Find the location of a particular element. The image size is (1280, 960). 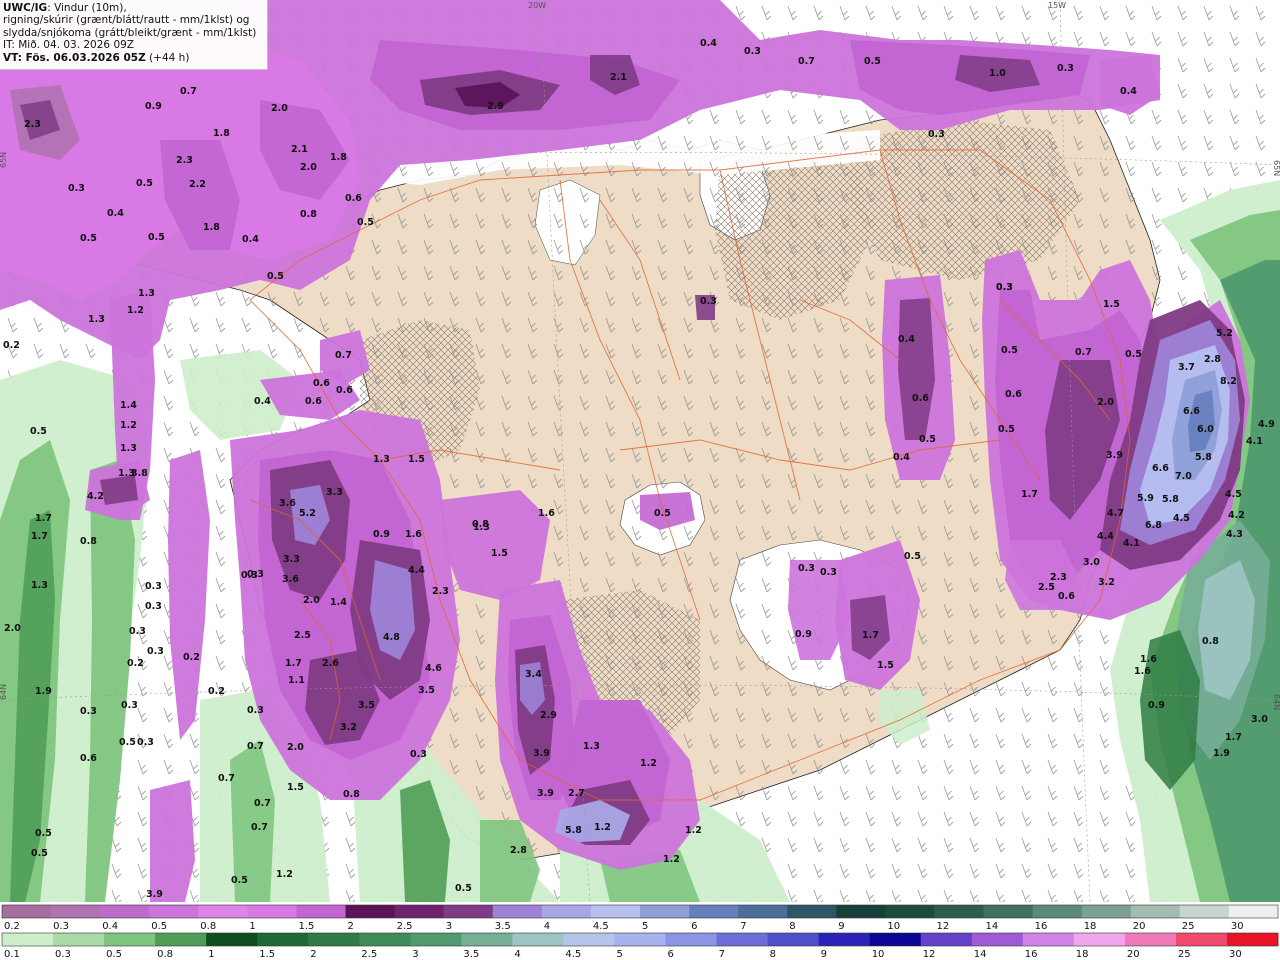

east-precip-value: 5.8 is located at coordinates (1170, 499).